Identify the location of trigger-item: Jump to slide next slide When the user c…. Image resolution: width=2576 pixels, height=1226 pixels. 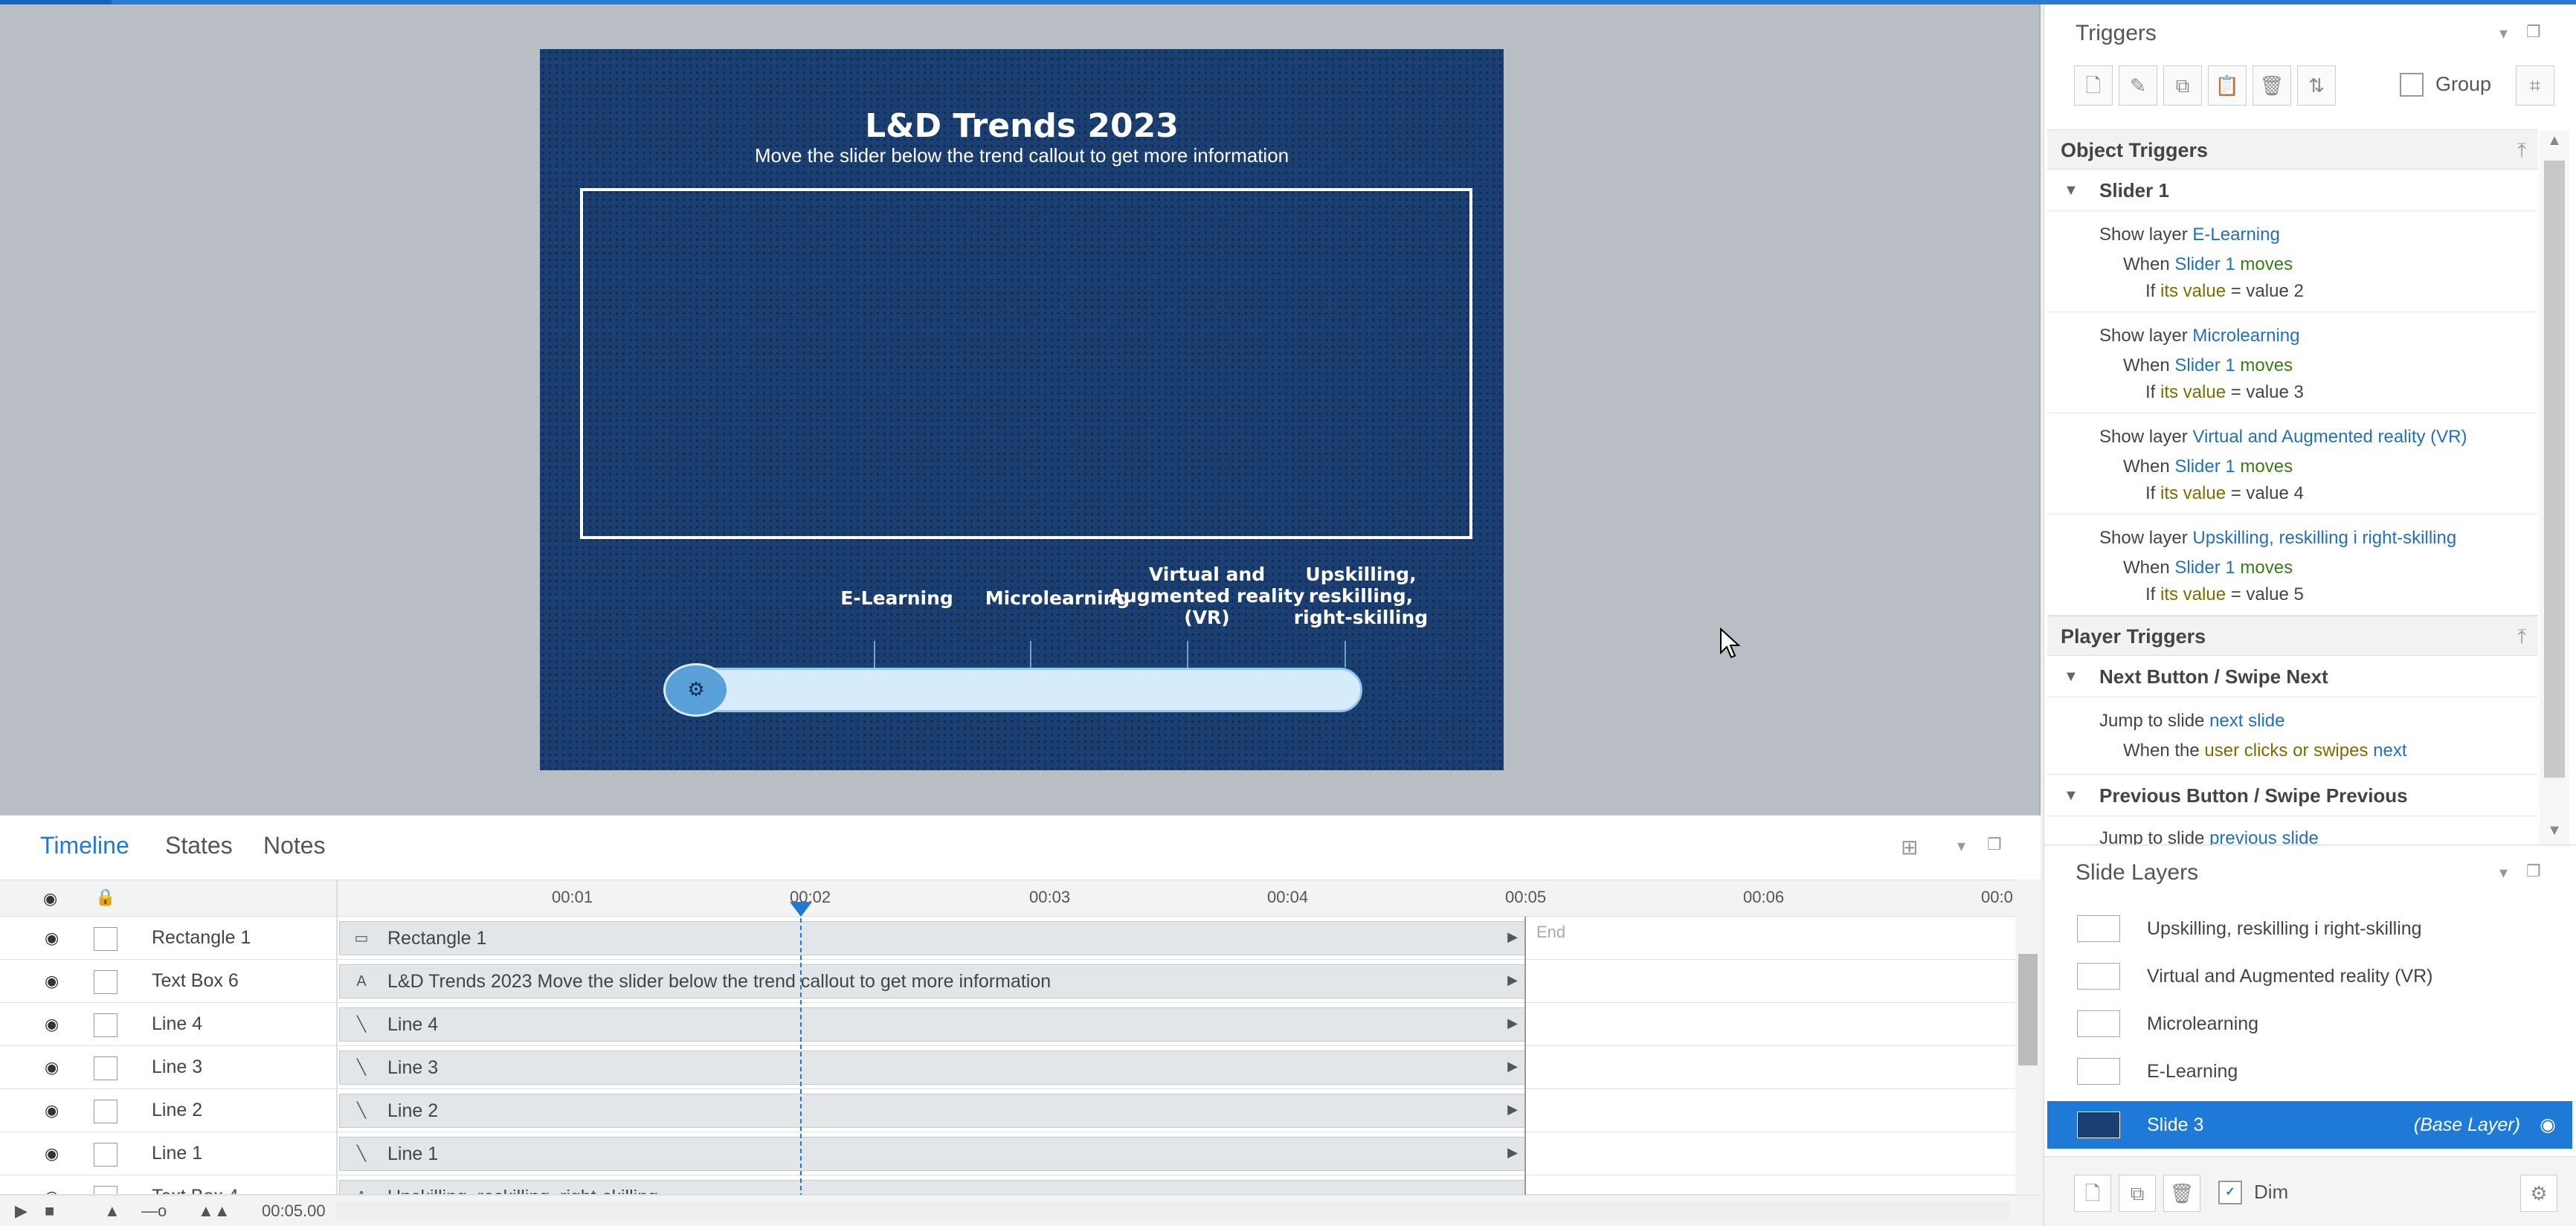
(2292, 736).